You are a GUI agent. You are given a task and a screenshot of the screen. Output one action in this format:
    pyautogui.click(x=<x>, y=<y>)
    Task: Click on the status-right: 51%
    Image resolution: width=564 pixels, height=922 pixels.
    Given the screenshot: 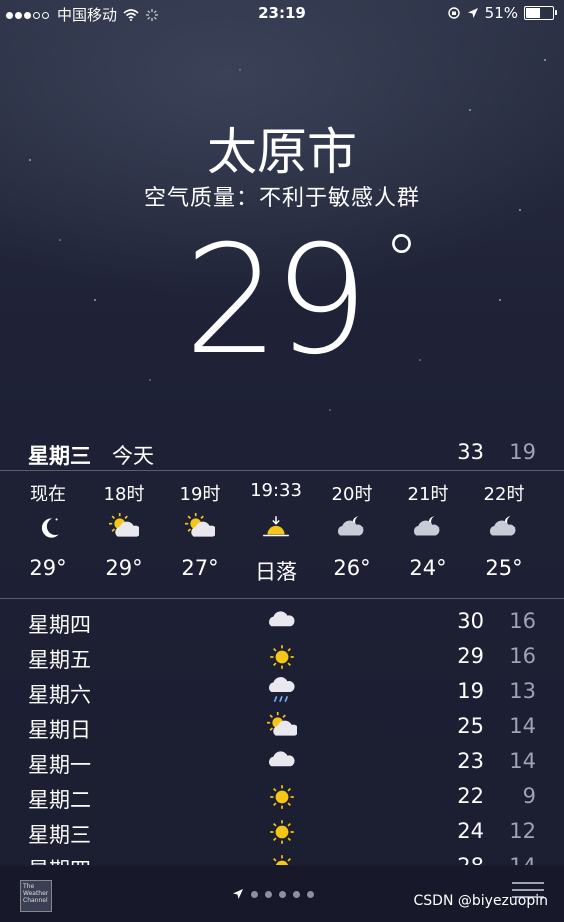 What is the action you would take?
    pyautogui.click(x=502, y=13)
    